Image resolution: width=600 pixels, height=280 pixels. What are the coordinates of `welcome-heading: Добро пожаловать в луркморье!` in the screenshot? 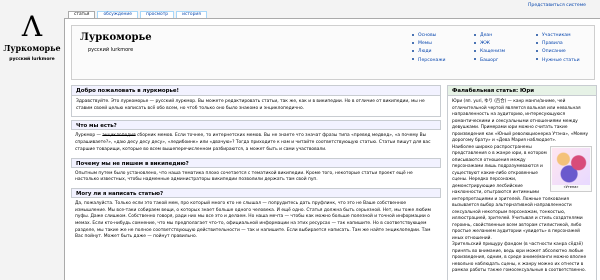 It's located at (256, 91).